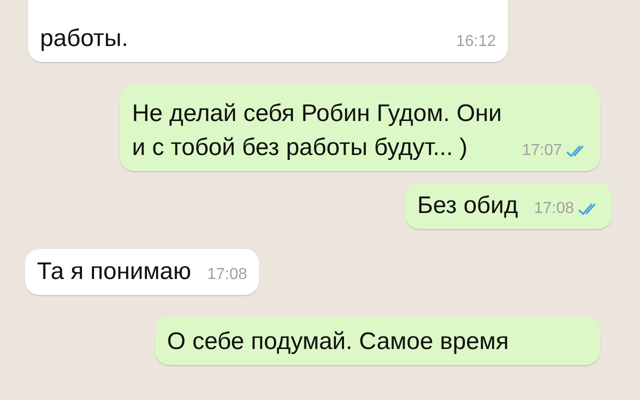 Image resolution: width=640 pixels, height=400 pixels. I want to click on message-text: Не делай себя Робин Гудом. Они и с тобой без работы будут... ), so click(317, 131).